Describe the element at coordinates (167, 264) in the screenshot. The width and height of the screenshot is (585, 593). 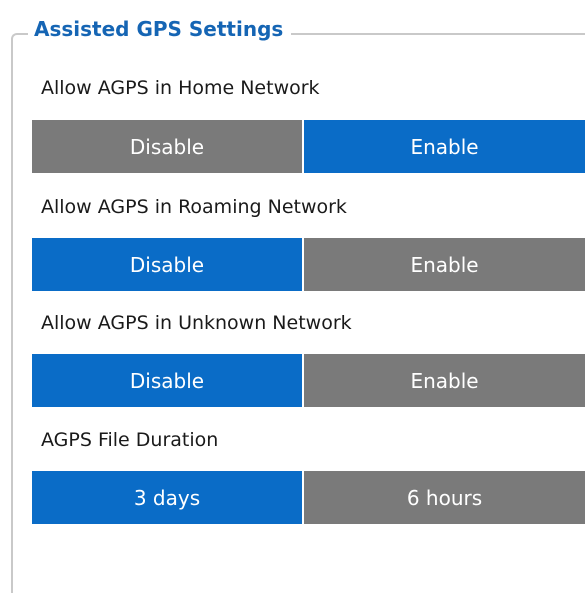
I see `roaming-network-disable-button: Disable` at that location.